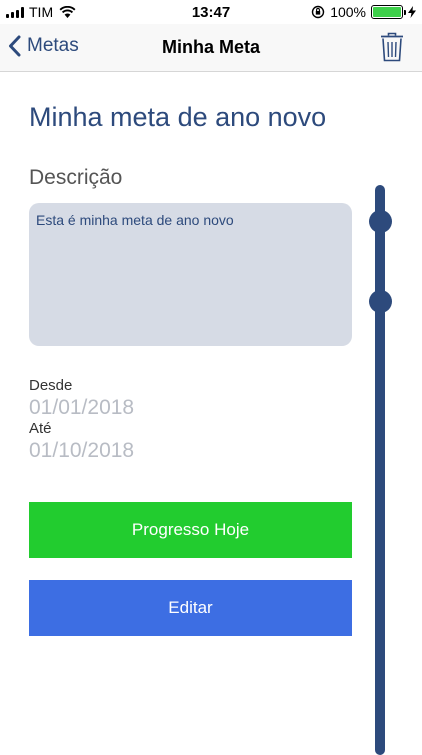 The height and width of the screenshot is (755, 422). What do you see at coordinates (81, 451) in the screenshot?
I see `until-date: 01/10/2018` at bounding box center [81, 451].